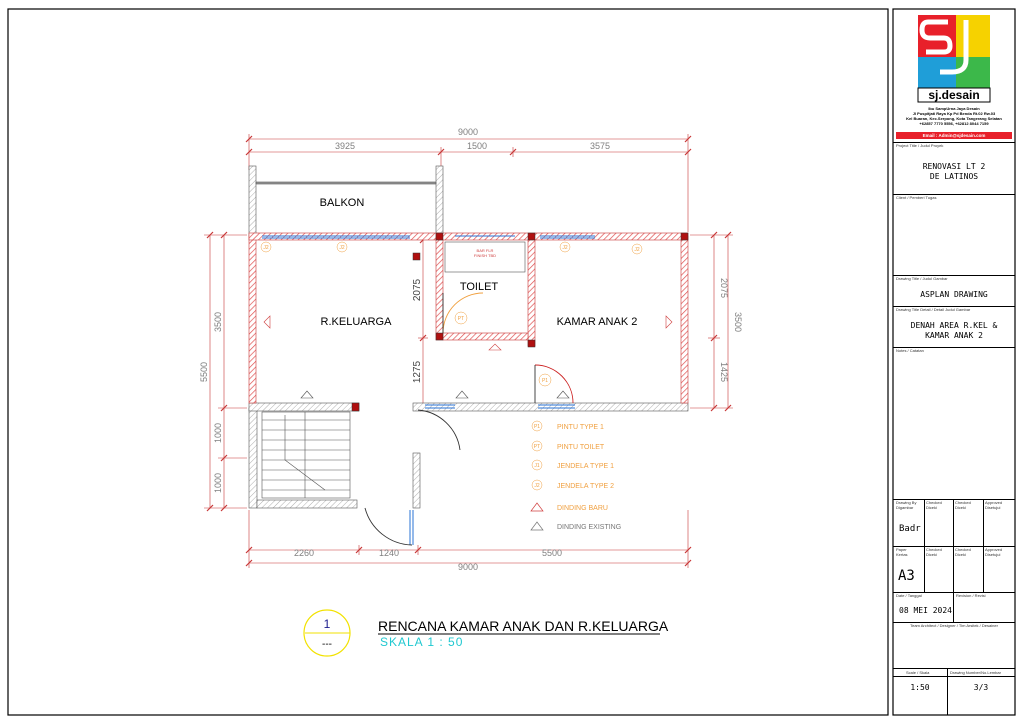 The height and width of the screenshot is (724, 1024). I want to click on title-scale: SKALA 1 : 50, so click(421, 642).